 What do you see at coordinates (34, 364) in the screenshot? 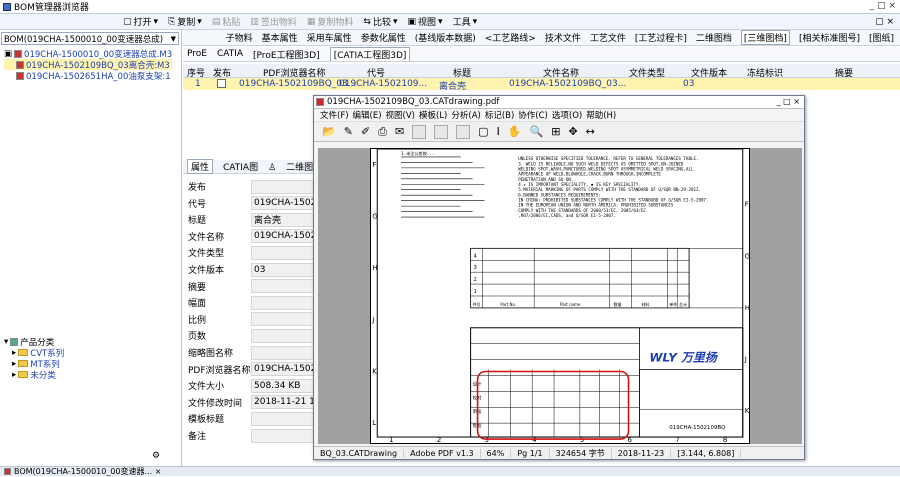
I see `category-item: ▸ MT系列` at bounding box center [34, 364].